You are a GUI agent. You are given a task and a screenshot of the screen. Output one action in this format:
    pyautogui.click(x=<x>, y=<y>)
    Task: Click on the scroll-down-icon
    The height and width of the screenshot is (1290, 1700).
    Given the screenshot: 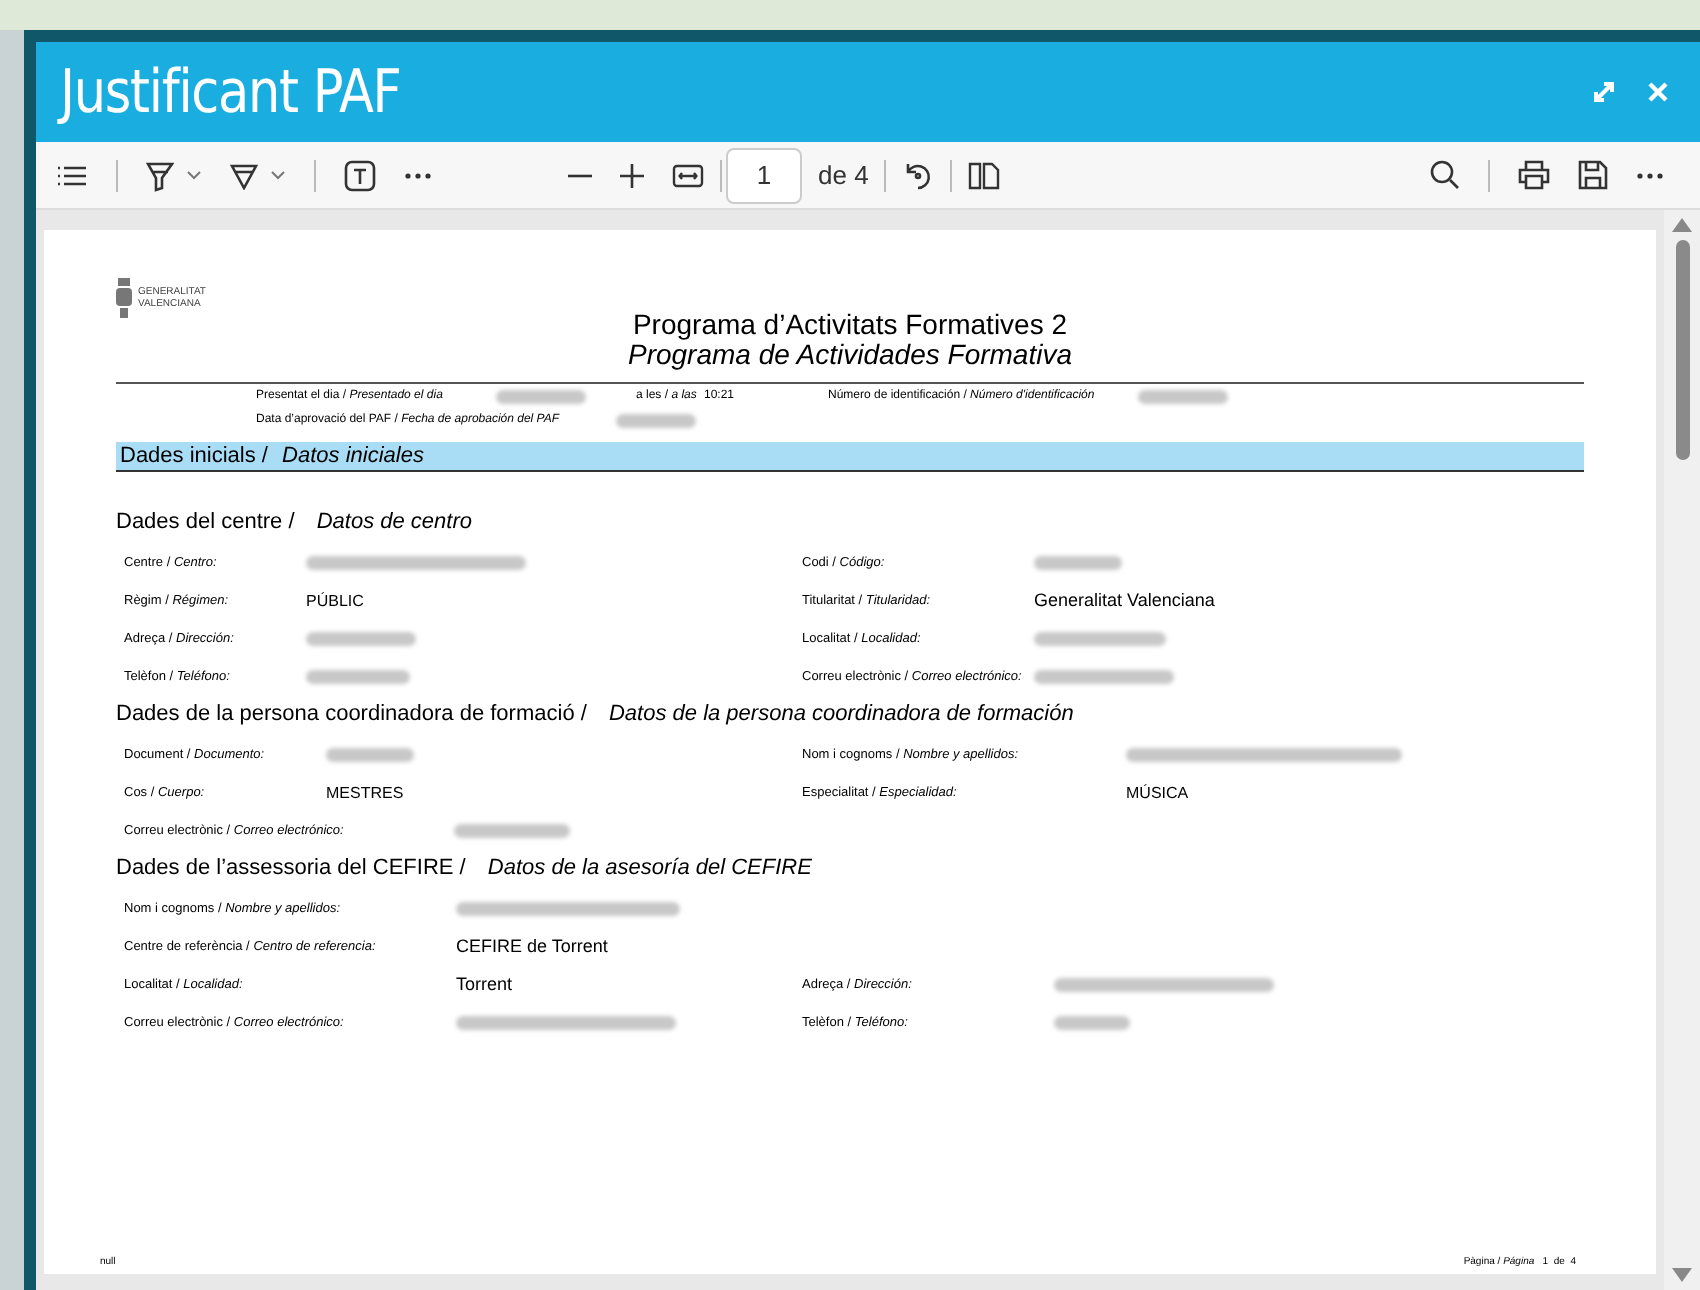 What is the action you would take?
    pyautogui.click(x=1682, y=1275)
    